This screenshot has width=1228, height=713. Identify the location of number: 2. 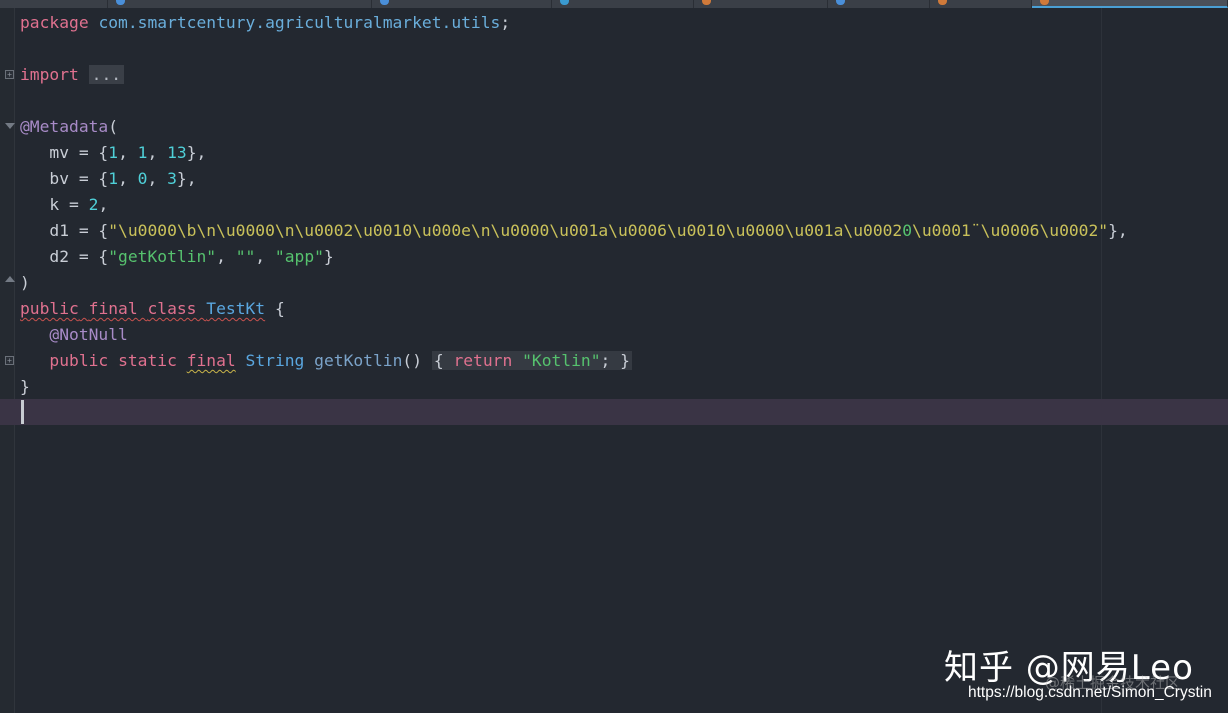
(93, 204).